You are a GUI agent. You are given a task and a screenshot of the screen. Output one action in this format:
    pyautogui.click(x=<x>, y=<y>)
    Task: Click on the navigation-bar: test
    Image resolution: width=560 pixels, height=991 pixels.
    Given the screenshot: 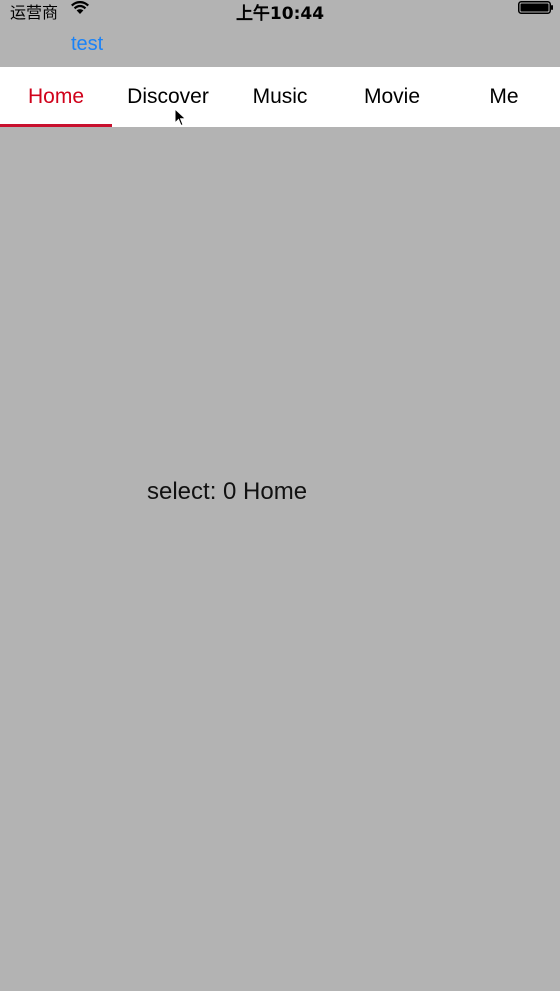 What is the action you would take?
    pyautogui.click(x=280, y=43)
    